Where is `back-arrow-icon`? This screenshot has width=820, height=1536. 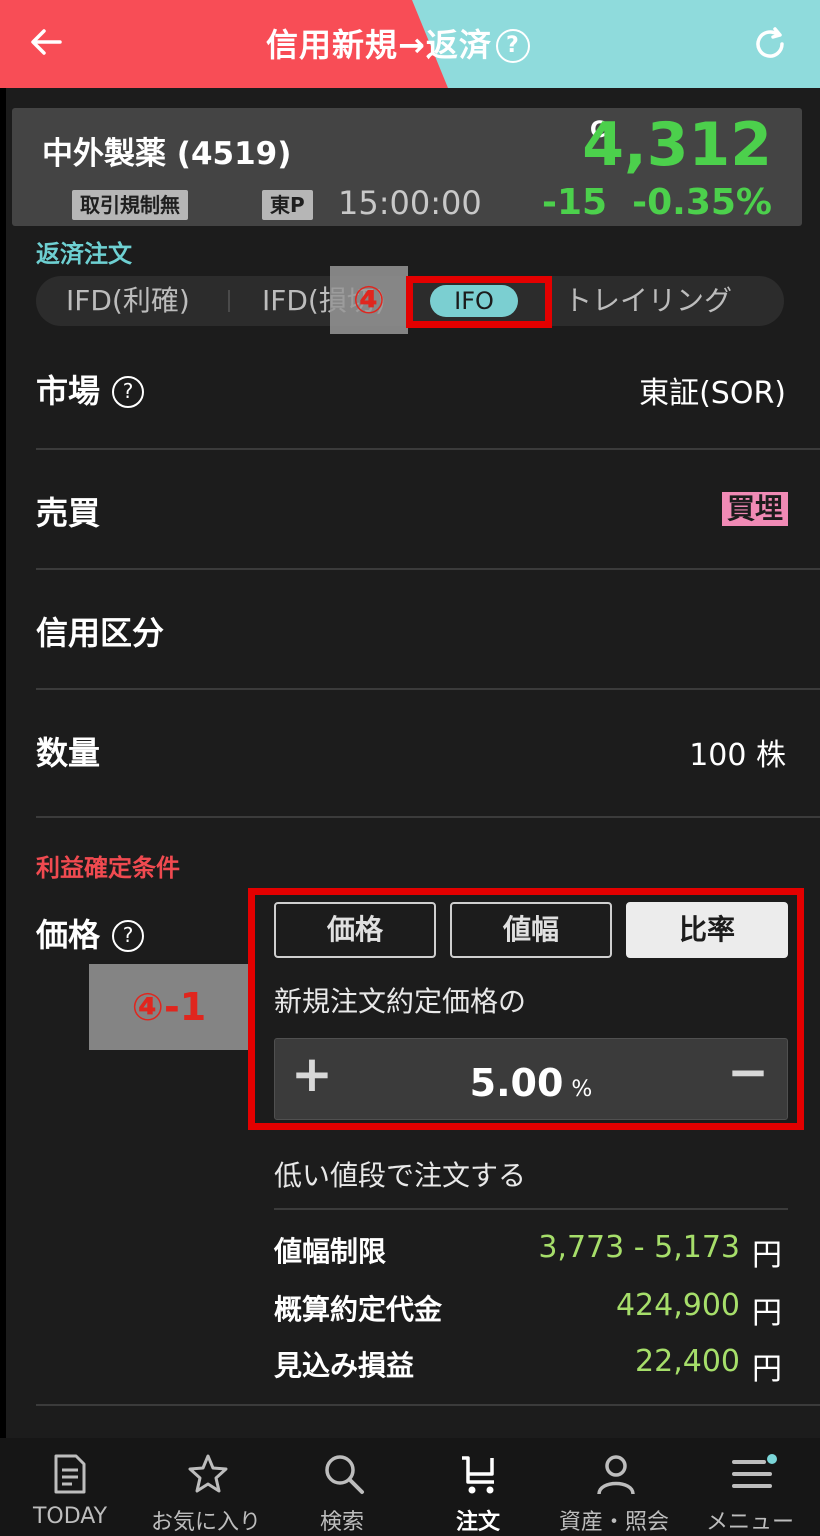 back-arrow-icon is located at coordinates (46, 42).